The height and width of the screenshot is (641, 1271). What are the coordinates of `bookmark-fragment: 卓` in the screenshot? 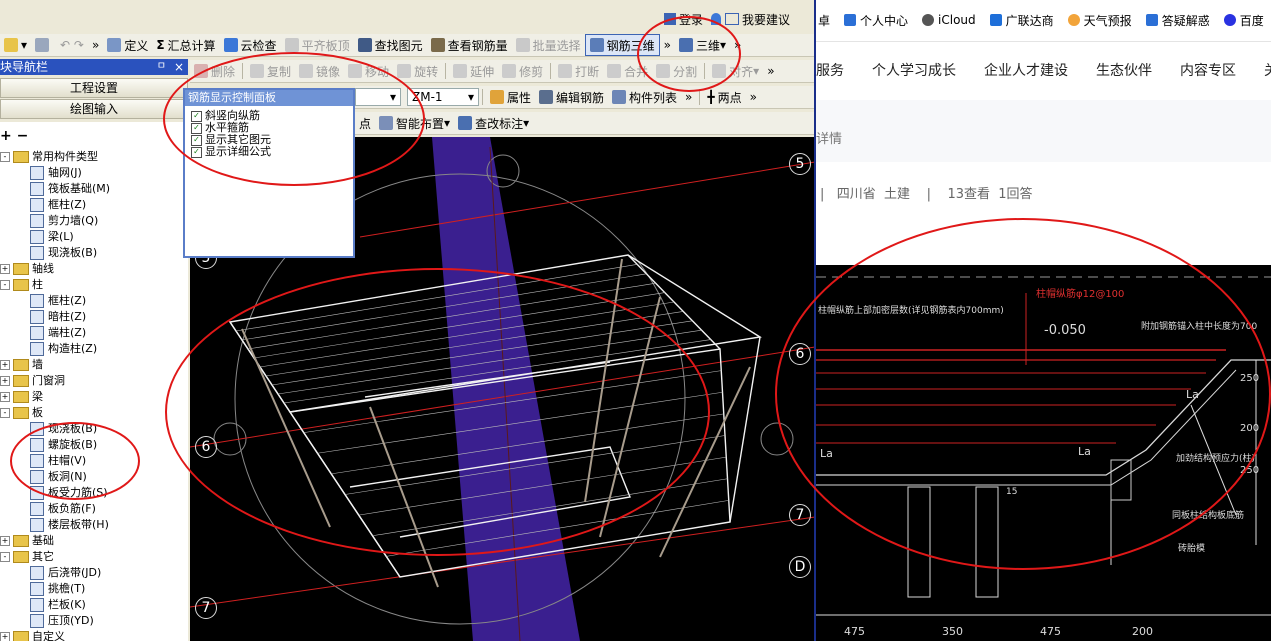 It's located at (824, 20).